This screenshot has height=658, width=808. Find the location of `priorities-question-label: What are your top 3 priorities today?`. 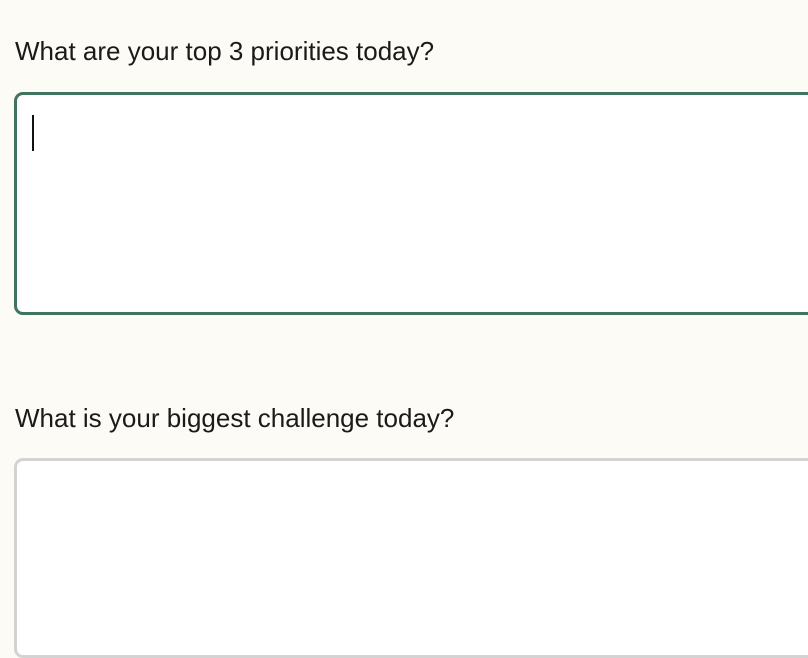

priorities-question-label: What are your top 3 priorities today? is located at coordinates (225, 51).